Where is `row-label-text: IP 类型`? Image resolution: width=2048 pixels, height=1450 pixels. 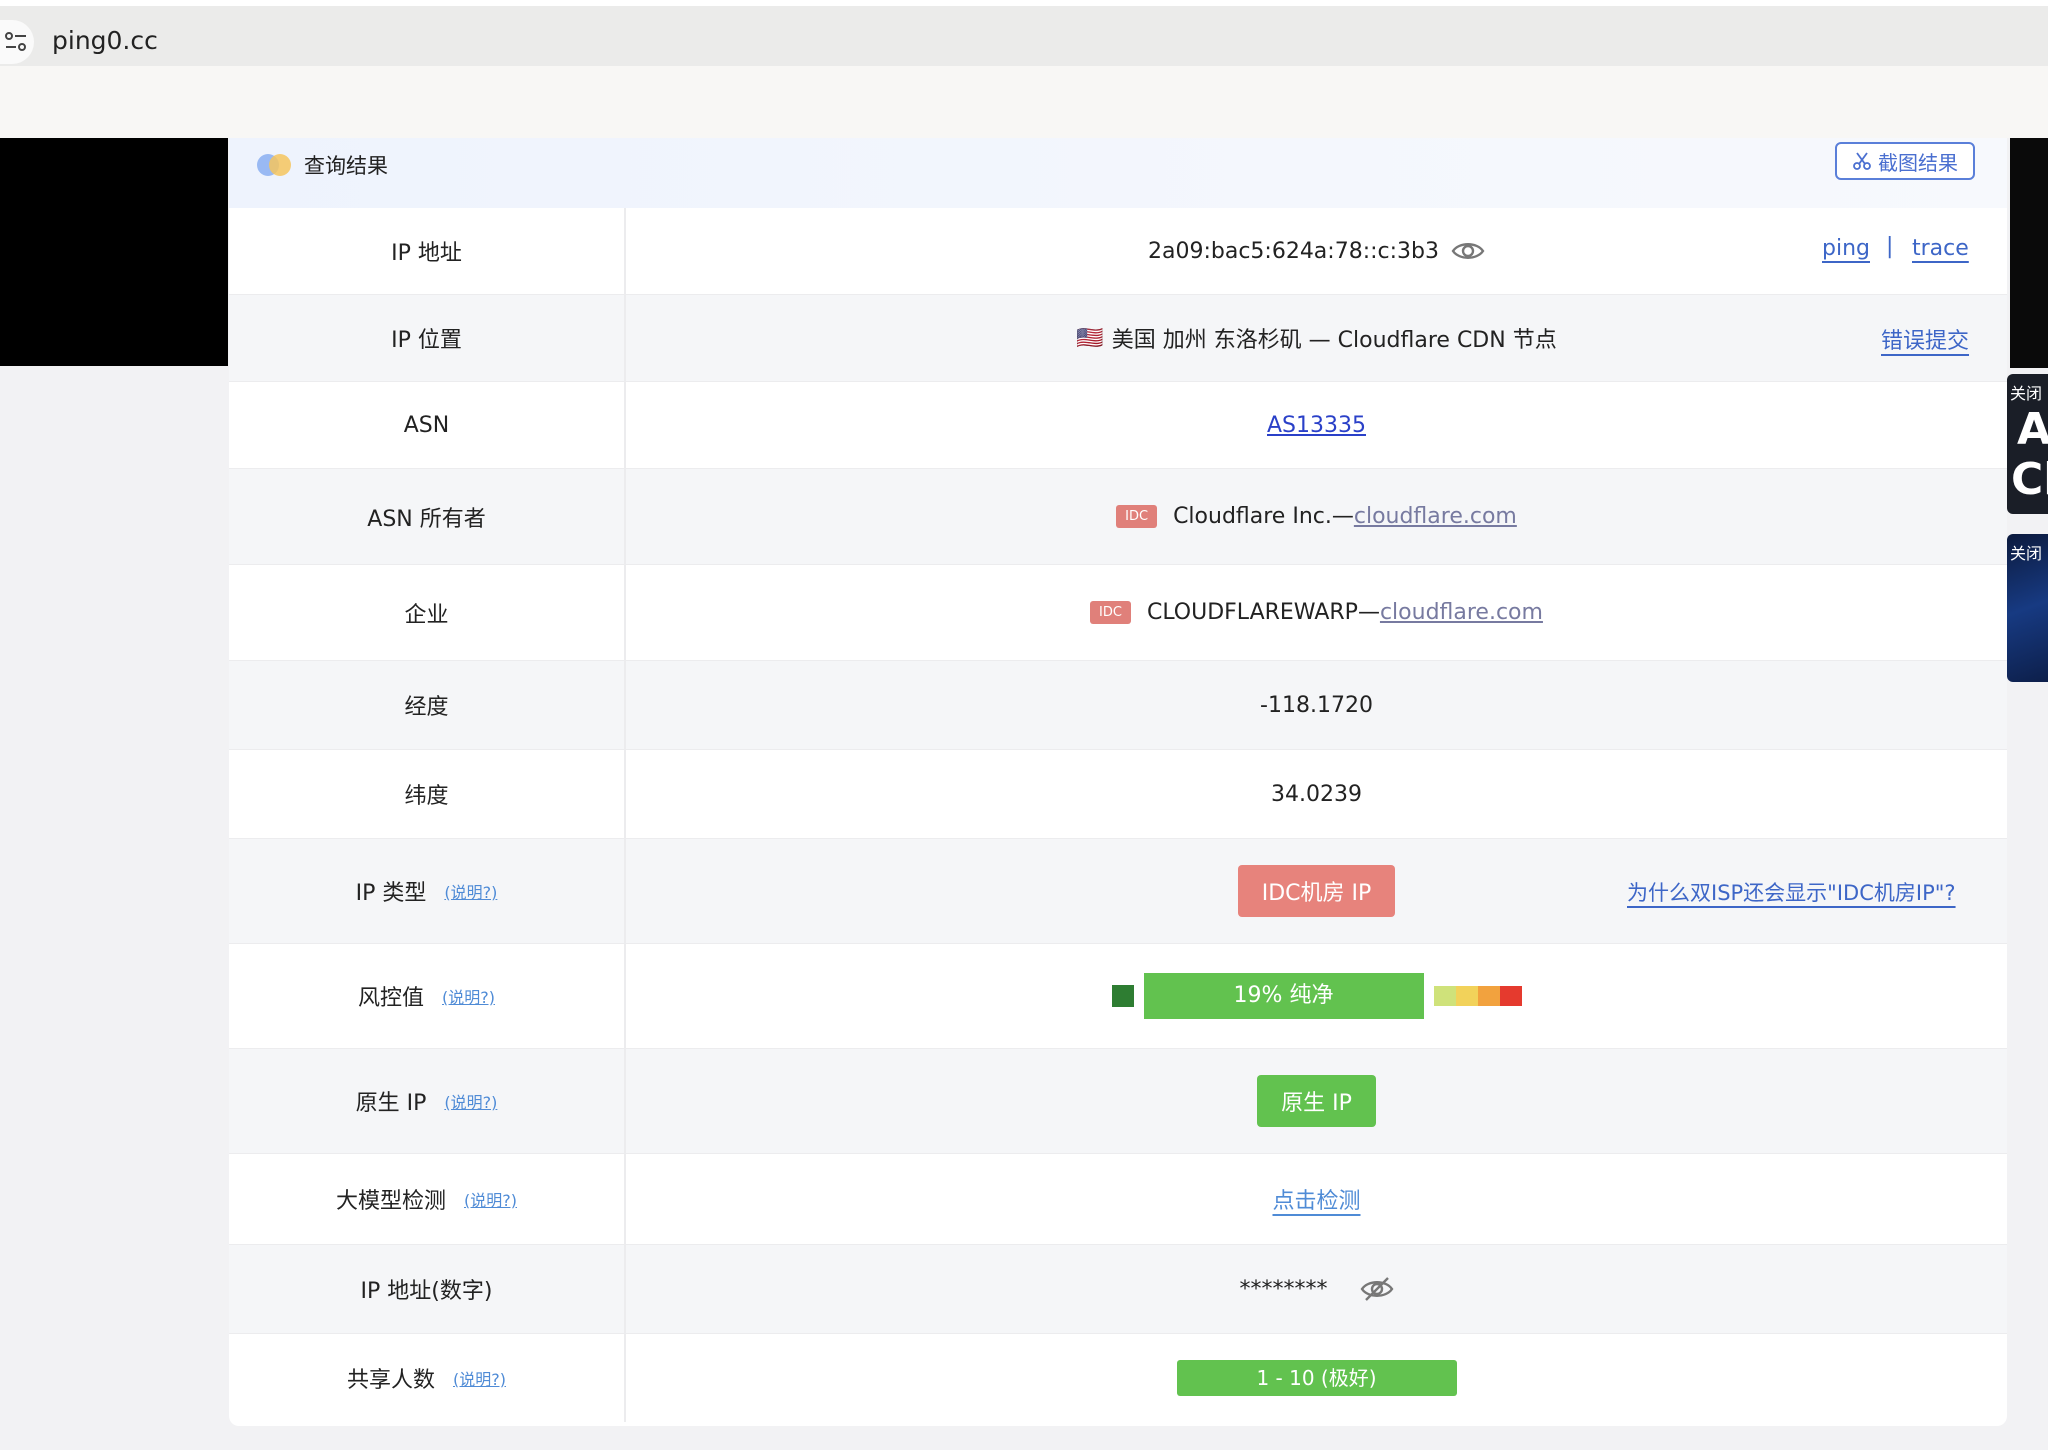
row-label-text: IP 类型 is located at coordinates (391, 893).